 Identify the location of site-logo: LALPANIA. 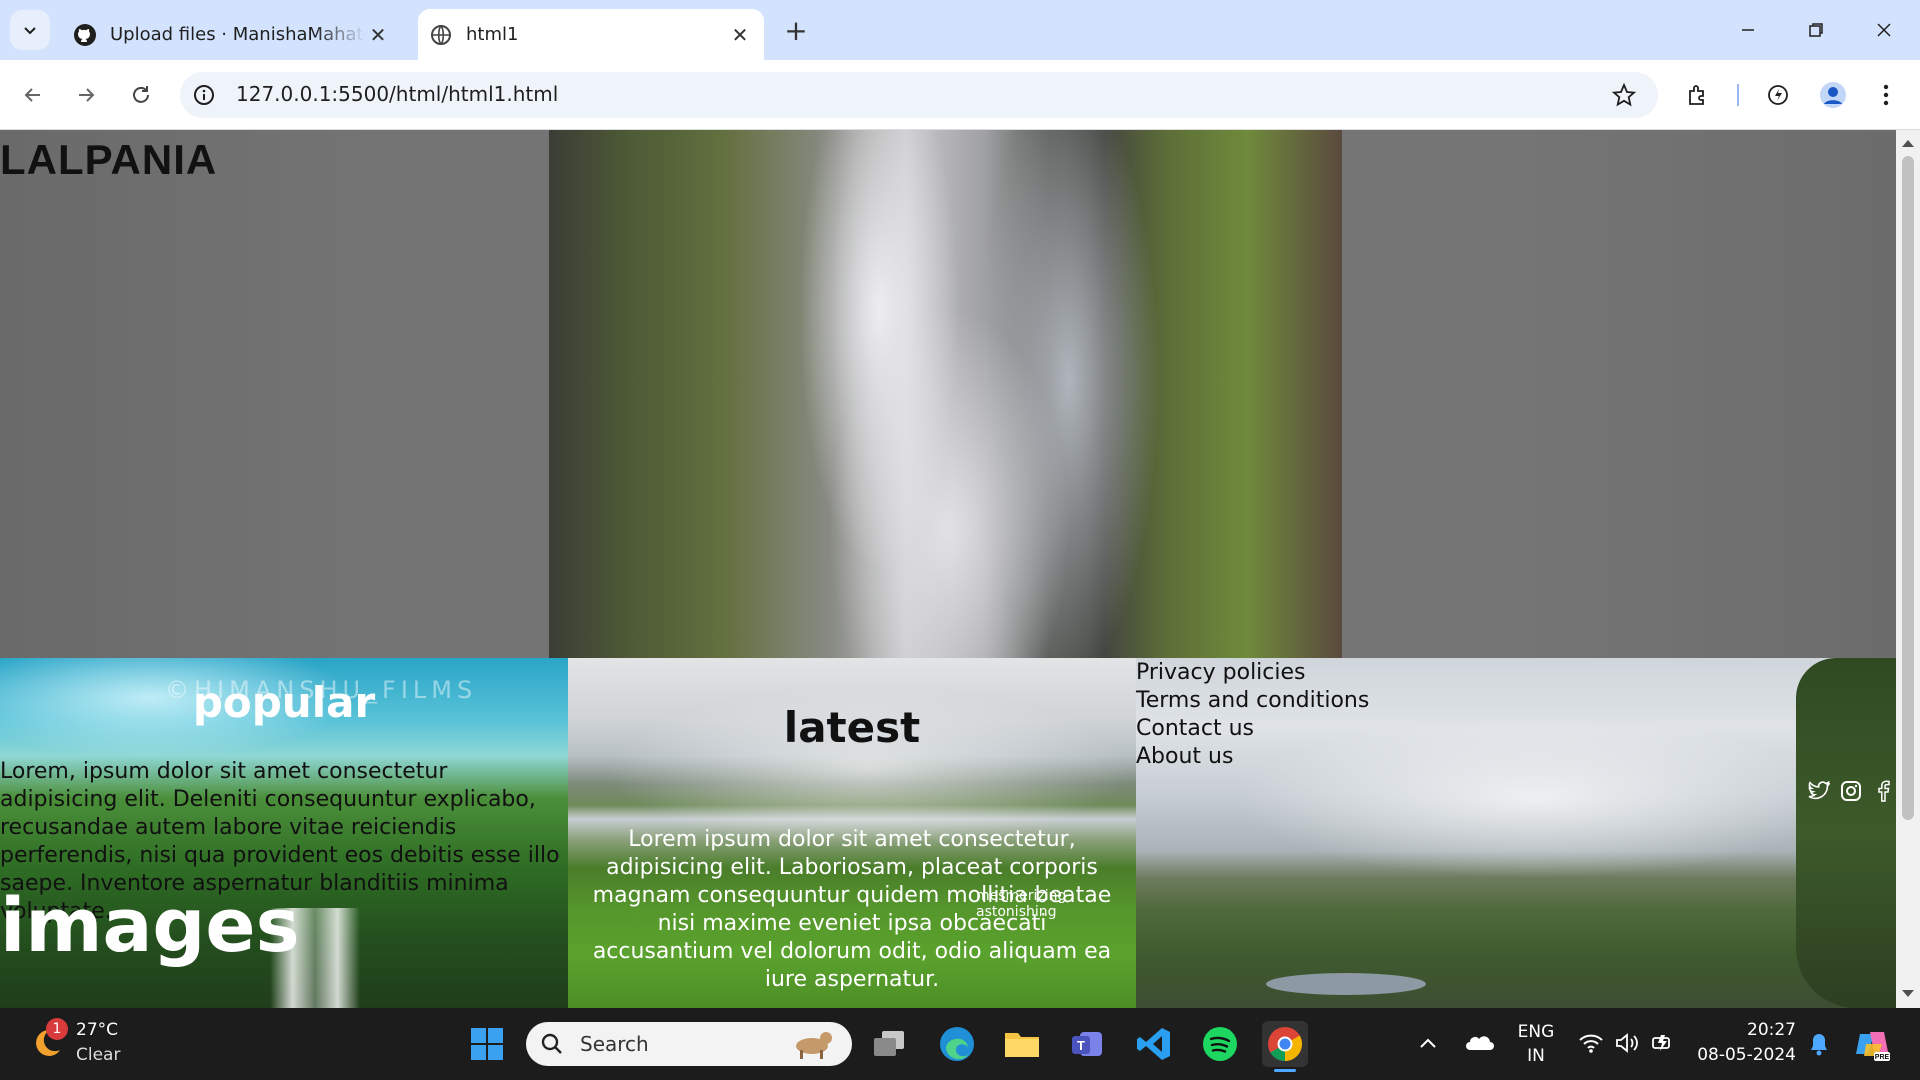
(108, 160).